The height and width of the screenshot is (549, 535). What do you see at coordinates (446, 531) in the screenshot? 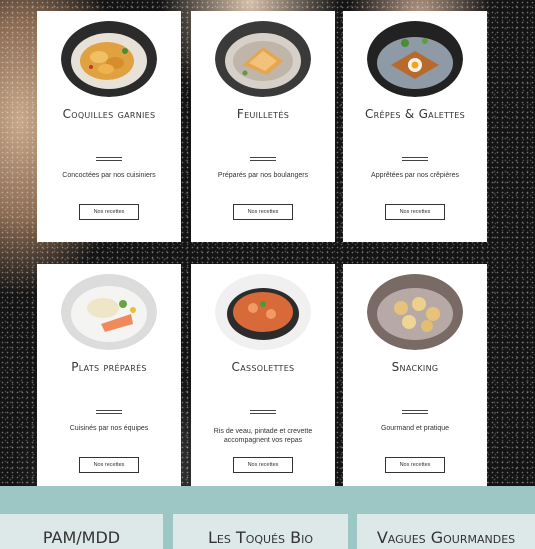
I see `brand-vagues-gourmandes: Vagues Gourmandes` at bounding box center [446, 531].